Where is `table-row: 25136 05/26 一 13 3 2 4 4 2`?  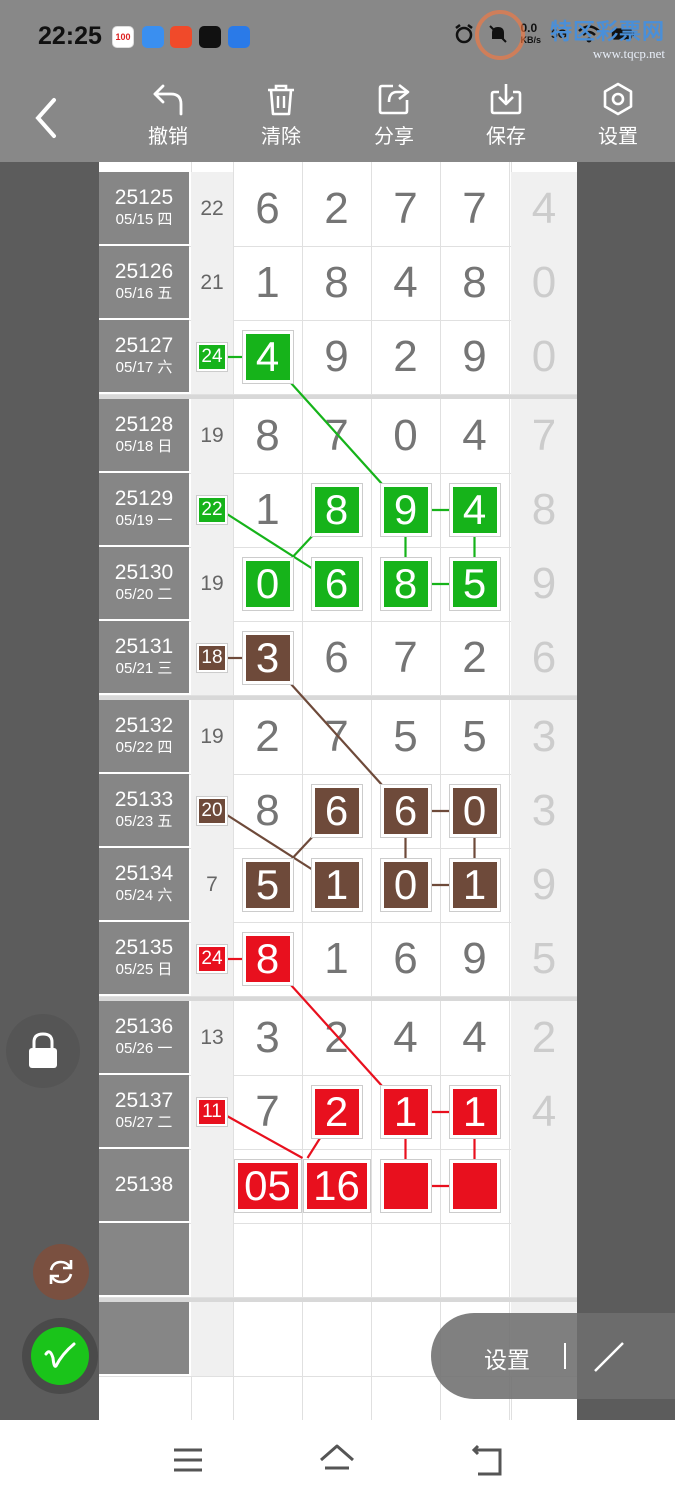
table-row: 25136 05/26 一 13 3 2 4 4 2 is located at coordinates (338, 1038).